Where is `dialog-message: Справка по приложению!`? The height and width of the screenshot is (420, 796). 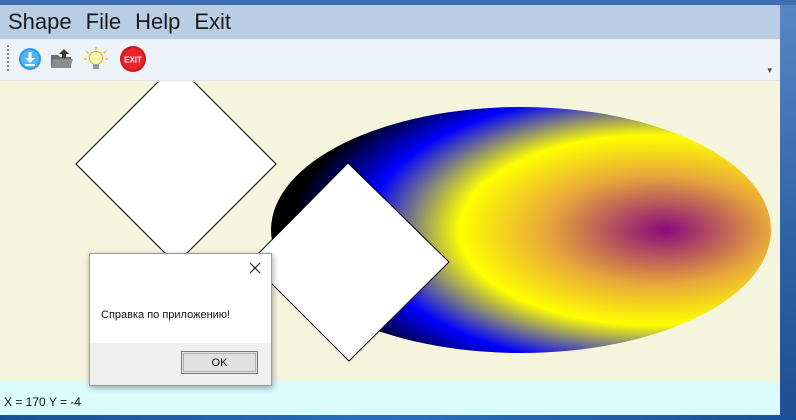 dialog-message: Справка по приложению! is located at coordinates (166, 315).